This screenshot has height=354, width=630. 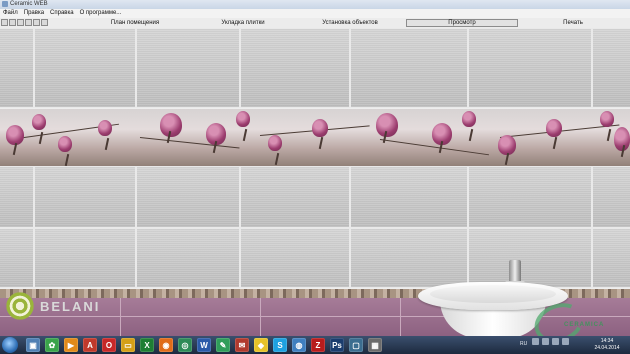 What do you see at coordinates (52, 345) in the screenshot?
I see `network-icon: ✿` at bounding box center [52, 345].